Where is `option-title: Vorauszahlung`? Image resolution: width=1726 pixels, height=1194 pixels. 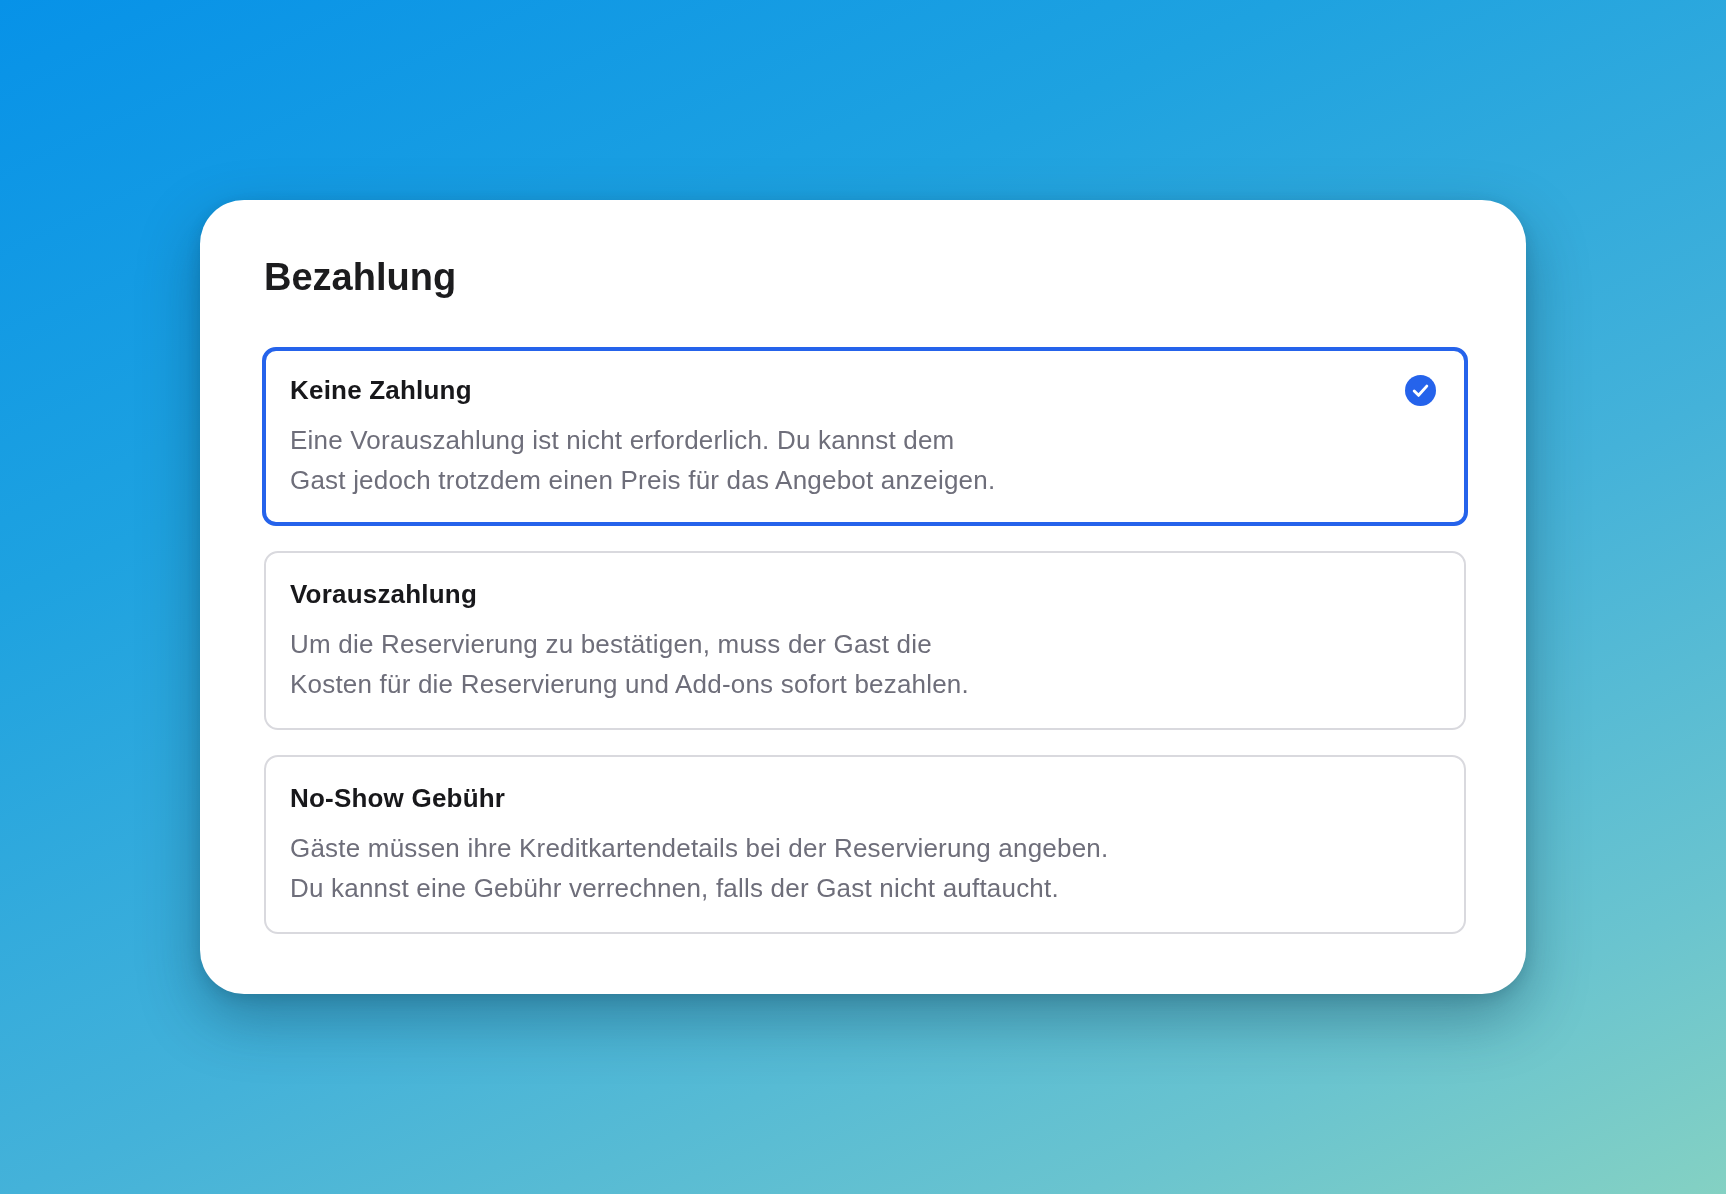
option-title: Vorauszahlung is located at coordinates (384, 594).